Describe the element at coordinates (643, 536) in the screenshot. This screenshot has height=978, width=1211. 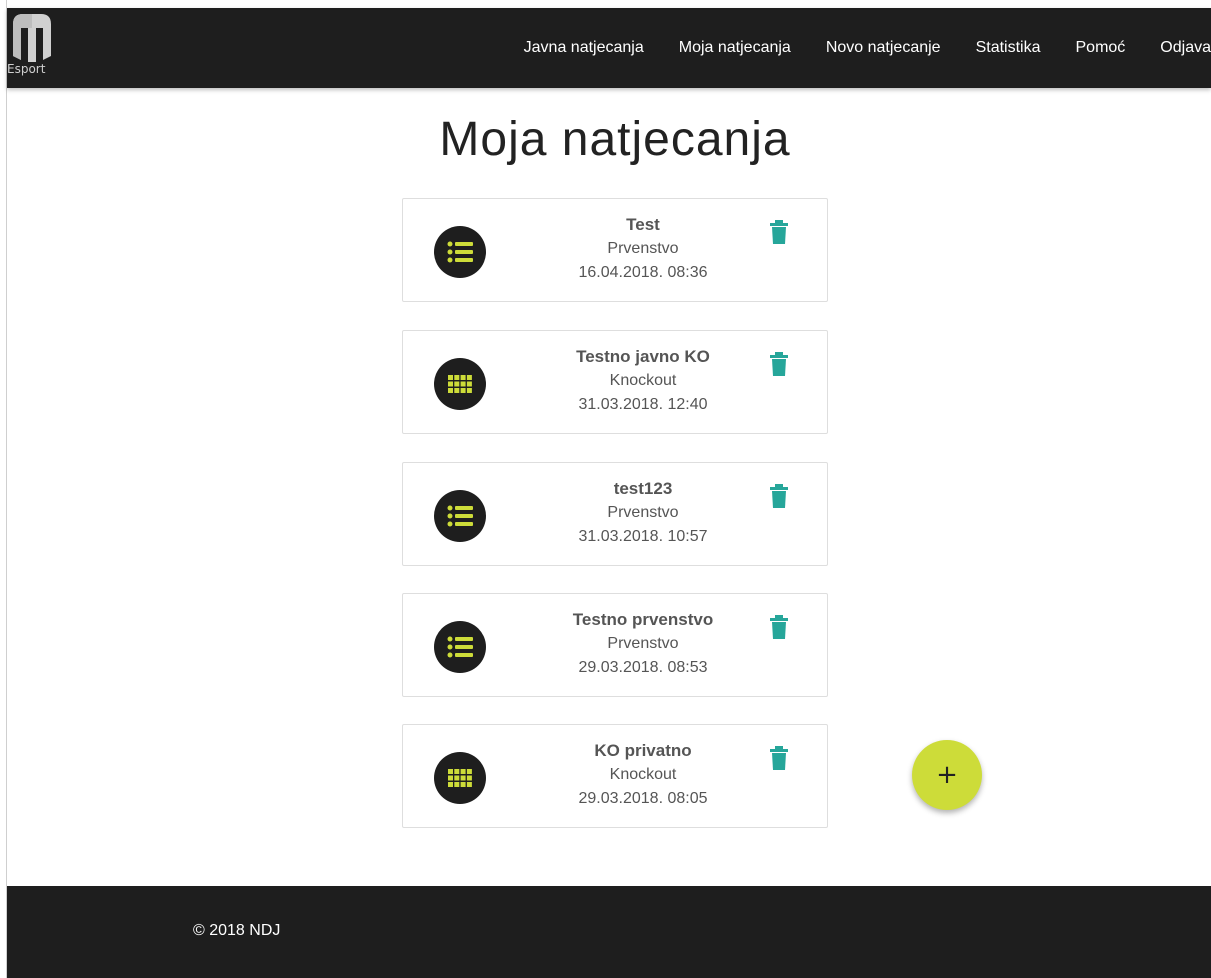
I see `competition-date: 31.03.2018. 10:57` at that location.